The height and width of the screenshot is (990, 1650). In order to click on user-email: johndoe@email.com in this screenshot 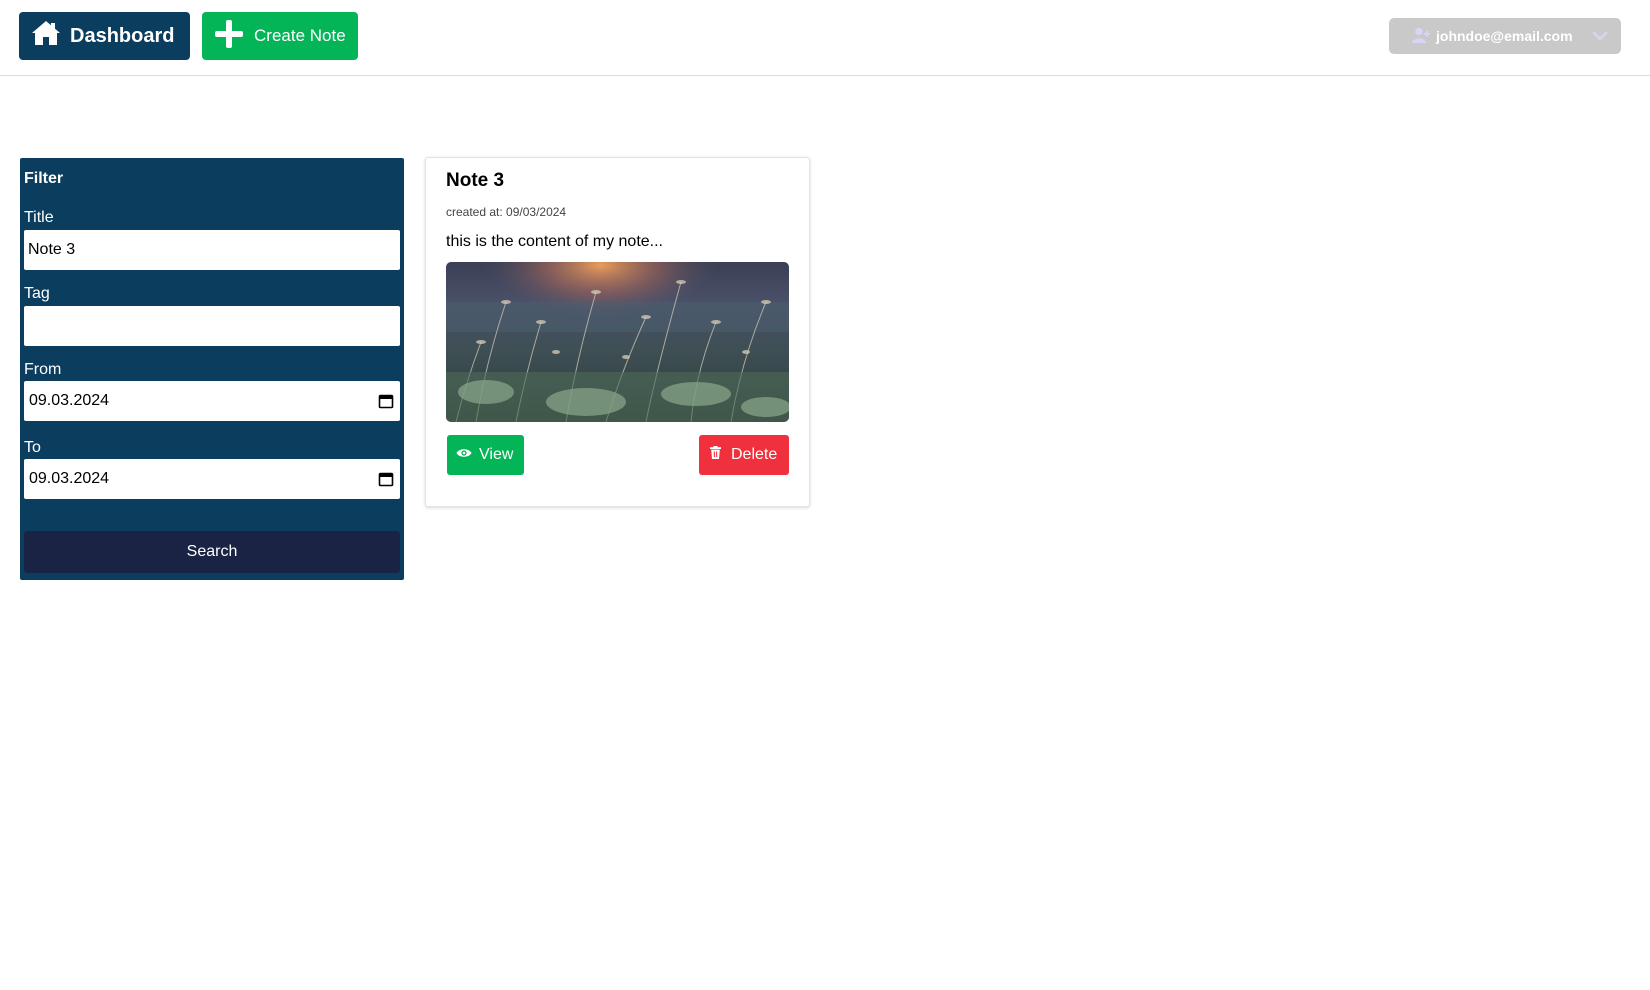, I will do `click(1504, 36)`.